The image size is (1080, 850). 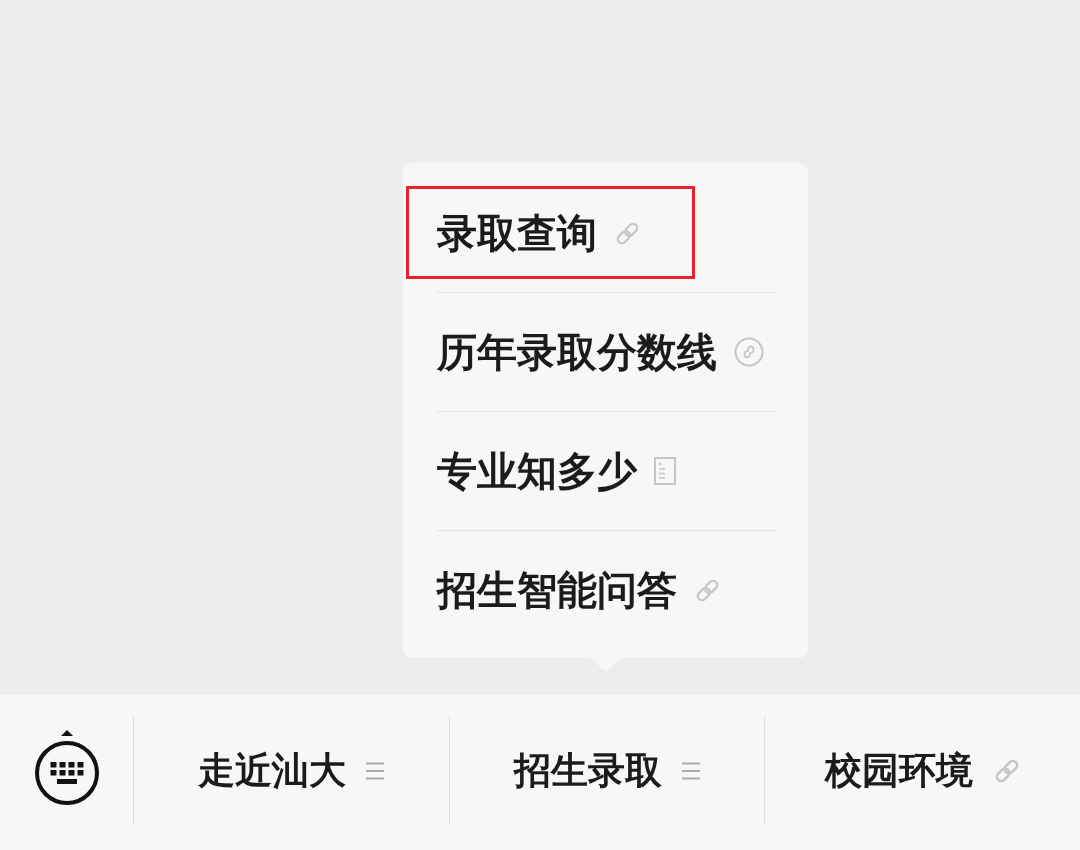 What do you see at coordinates (66, 767) in the screenshot?
I see `keyboard-icon` at bounding box center [66, 767].